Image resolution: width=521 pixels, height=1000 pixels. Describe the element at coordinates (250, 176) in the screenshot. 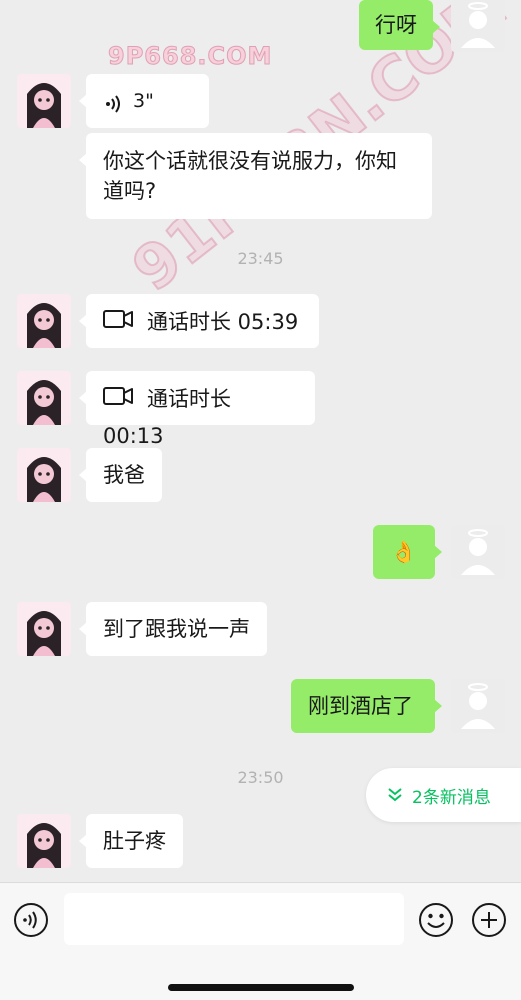

I see `message-text: 你这个话就很没有说服力，你知道吗?` at that location.